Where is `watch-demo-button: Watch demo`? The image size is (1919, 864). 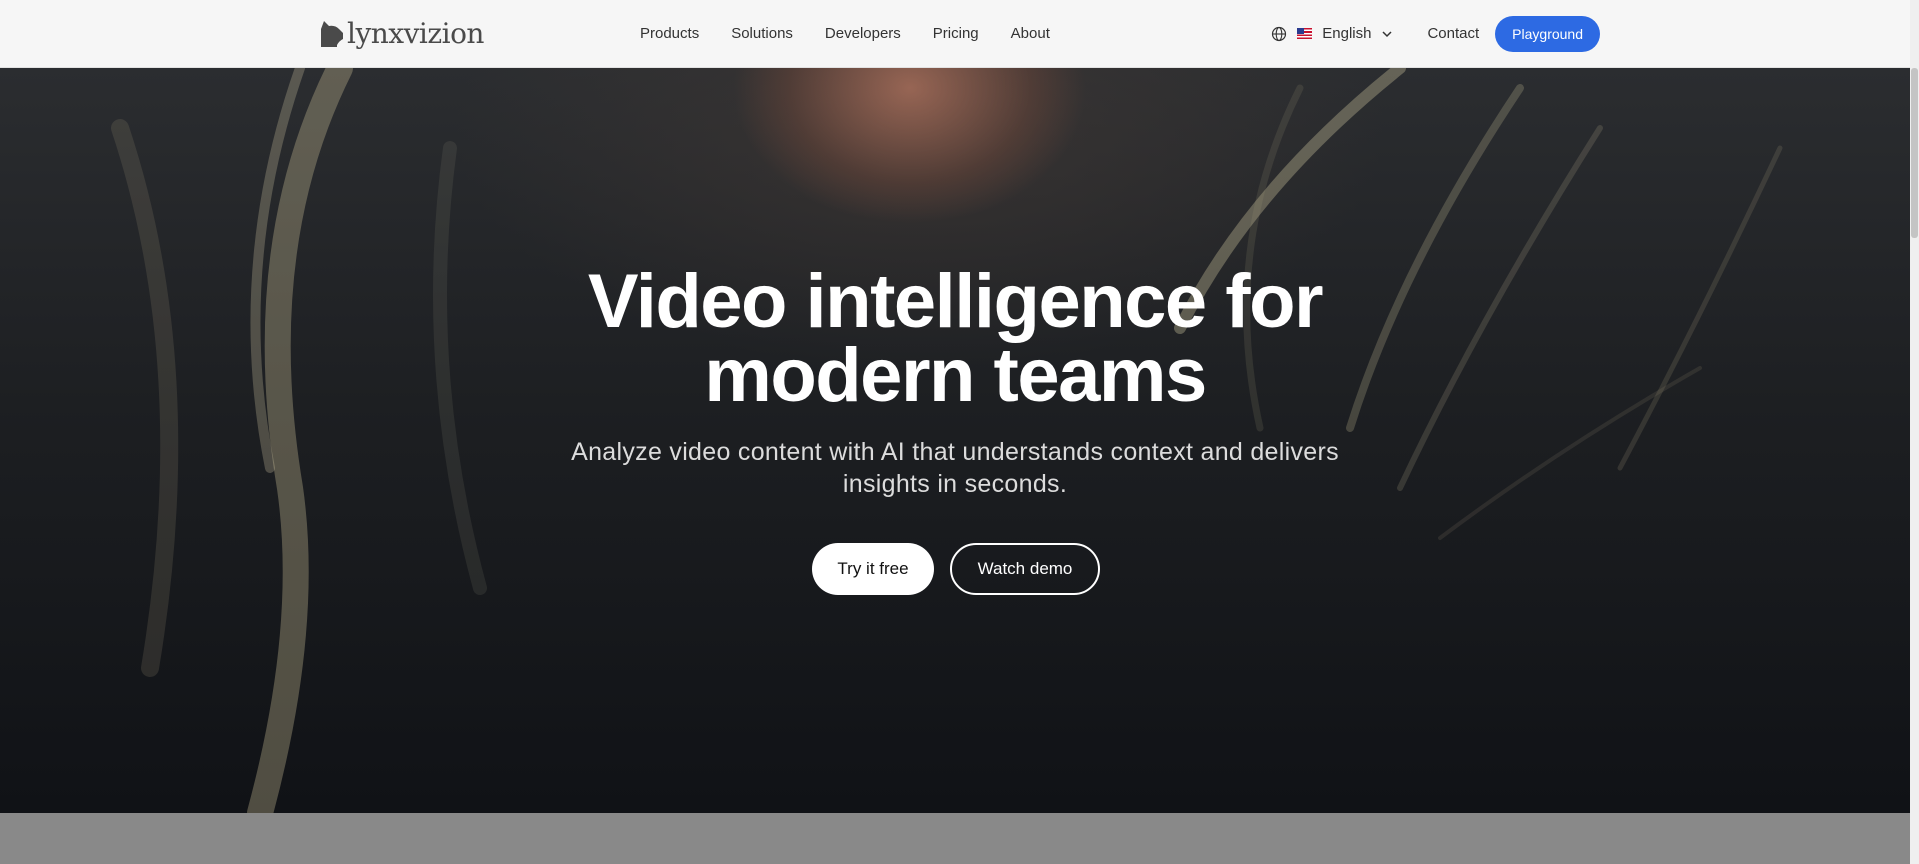 watch-demo-button: Watch demo is located at coordinates (1025, 569).